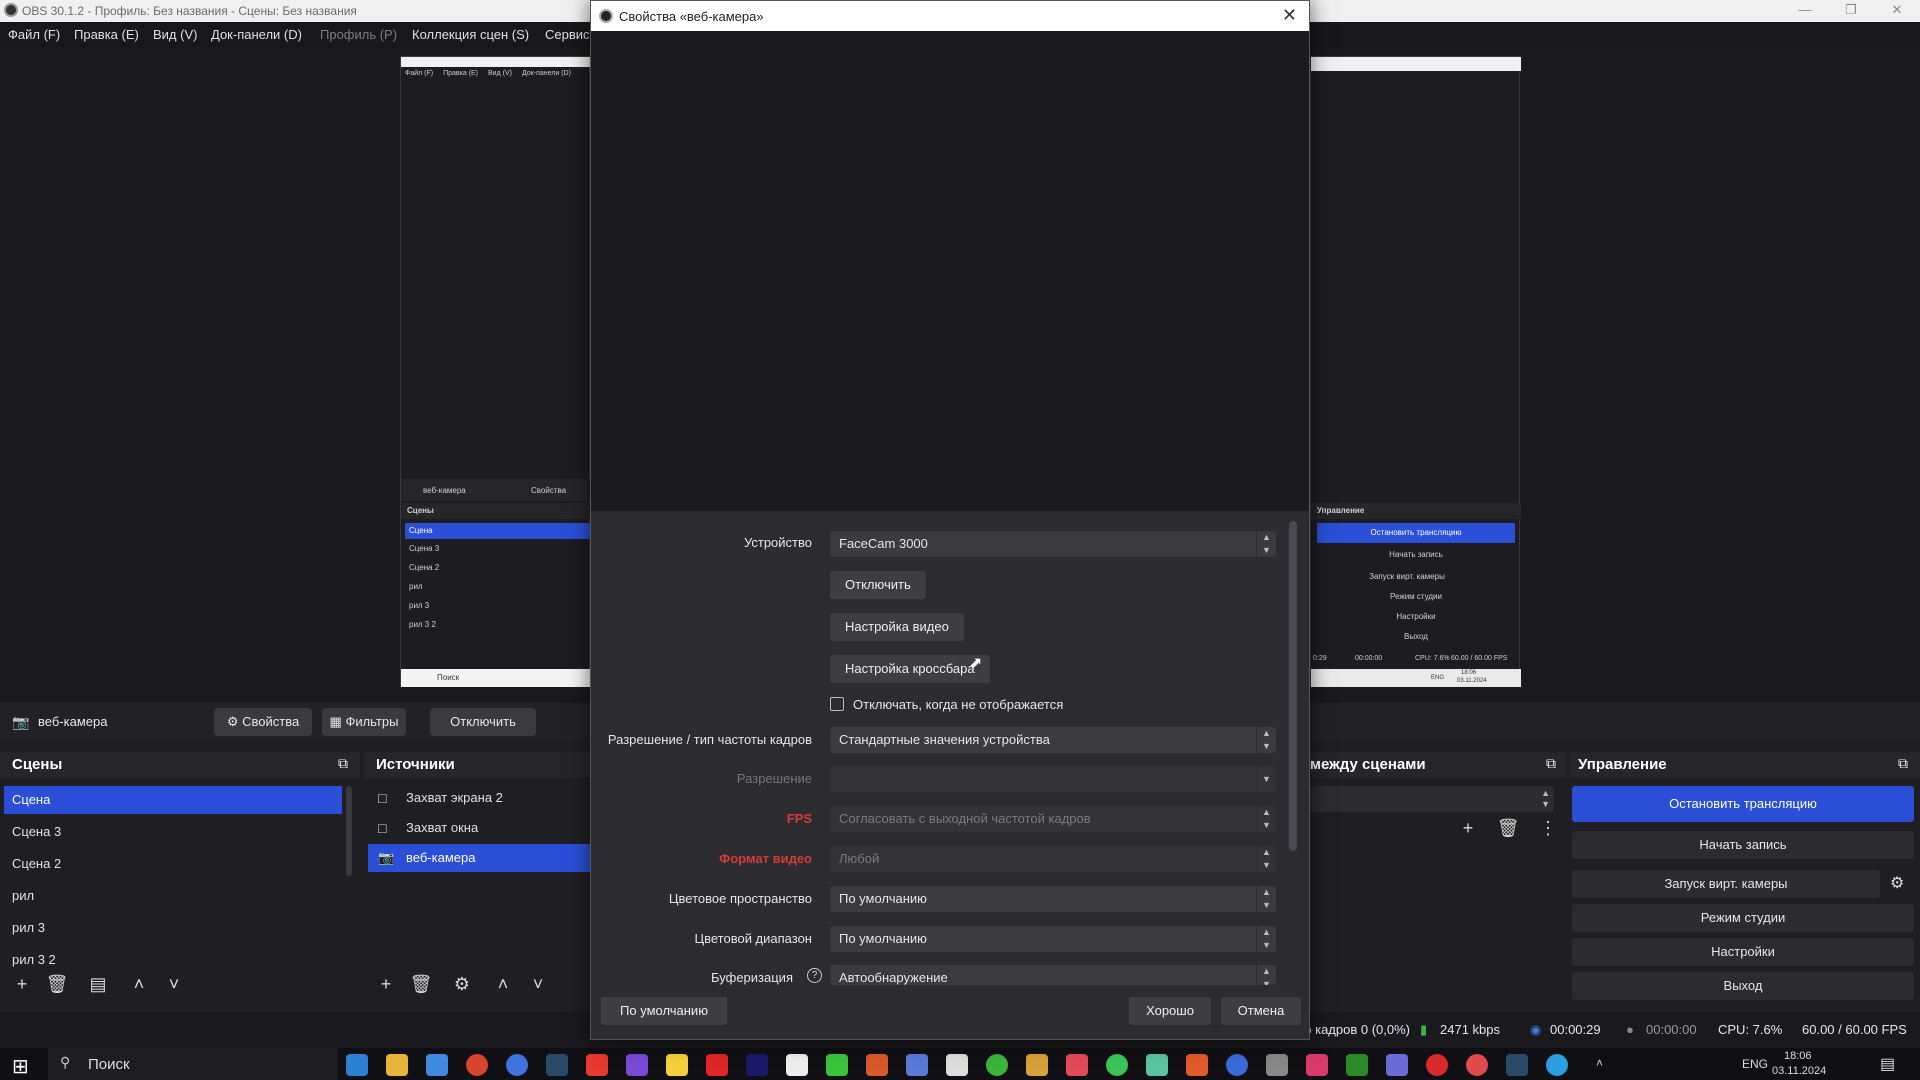  I want to click on add-scene-icon: +, so click(22, 984).